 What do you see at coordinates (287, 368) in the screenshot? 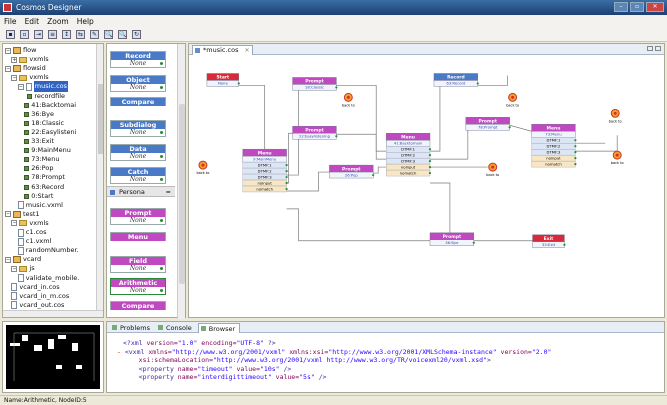
I see `code-token: />` at bounding box center [287, 368].